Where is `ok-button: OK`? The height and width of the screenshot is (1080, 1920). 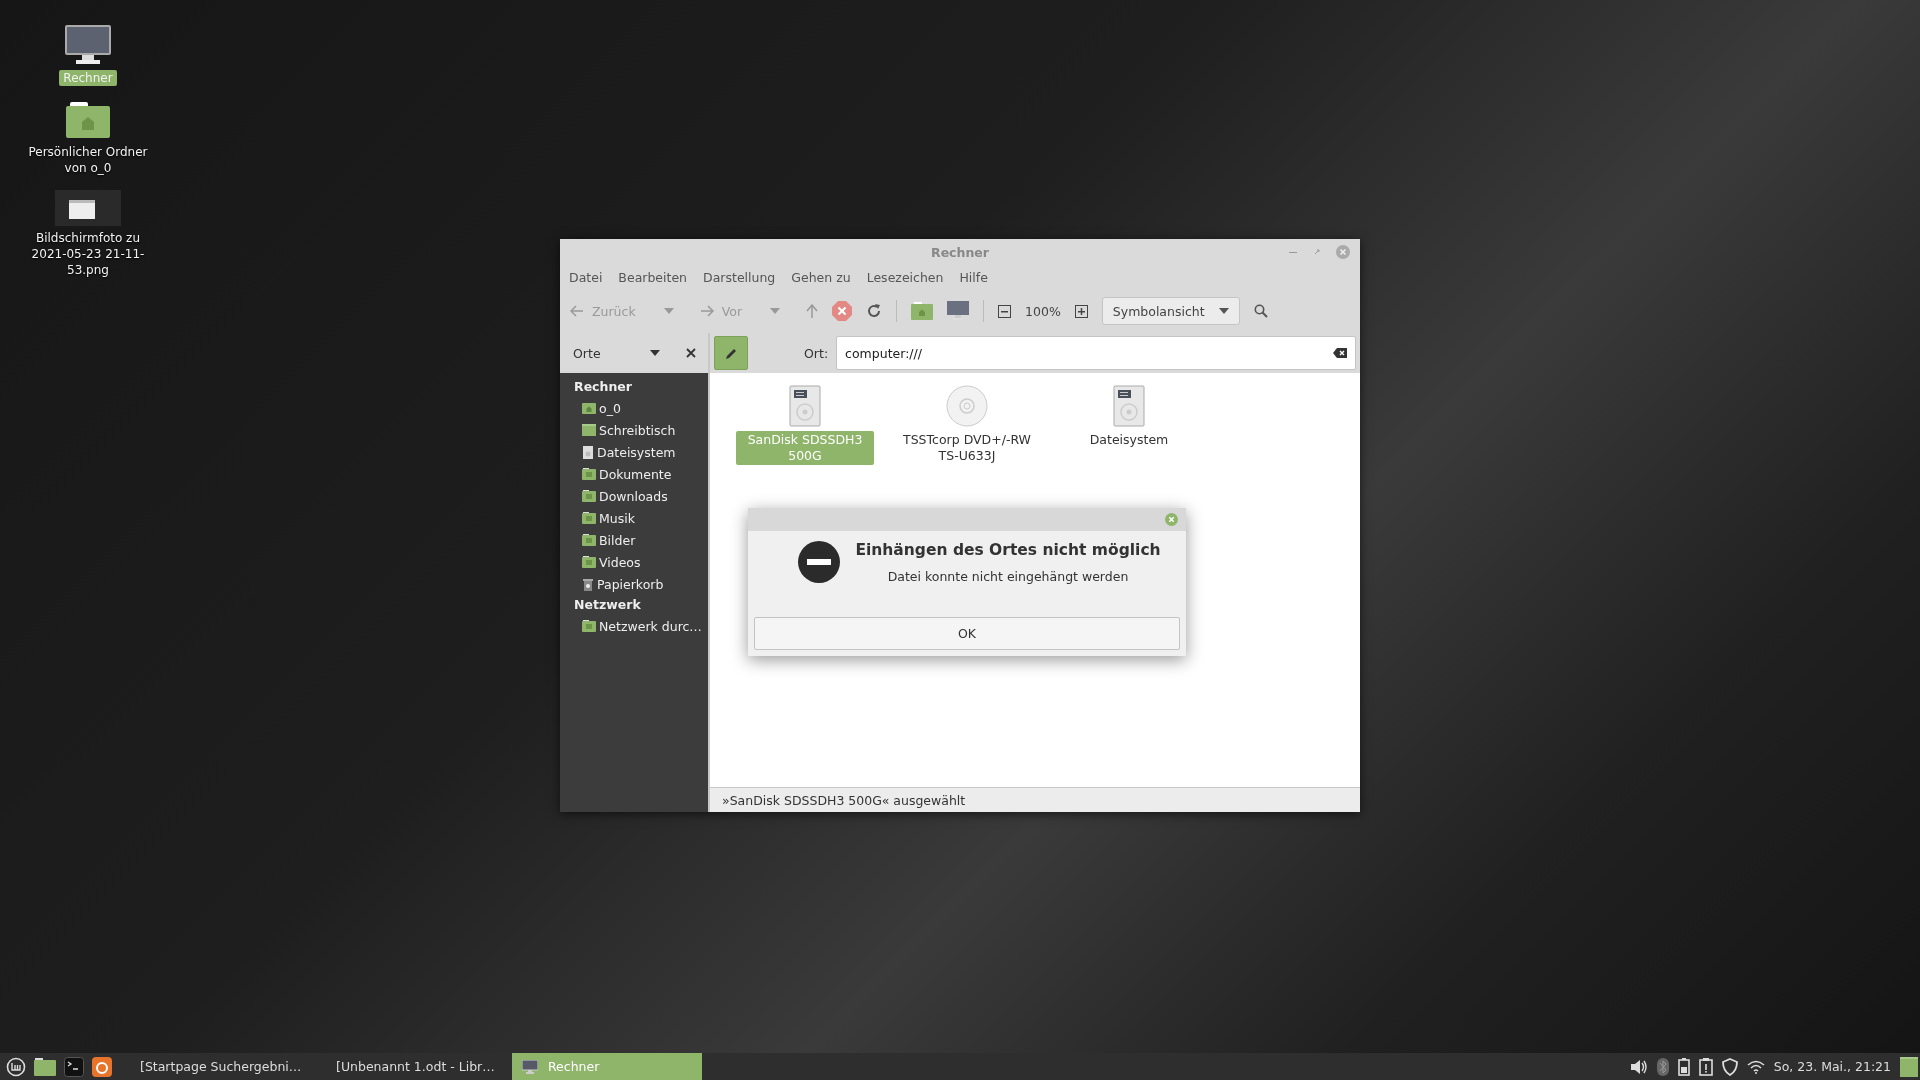
ok-button: OK is located at coordinates (967, 633).